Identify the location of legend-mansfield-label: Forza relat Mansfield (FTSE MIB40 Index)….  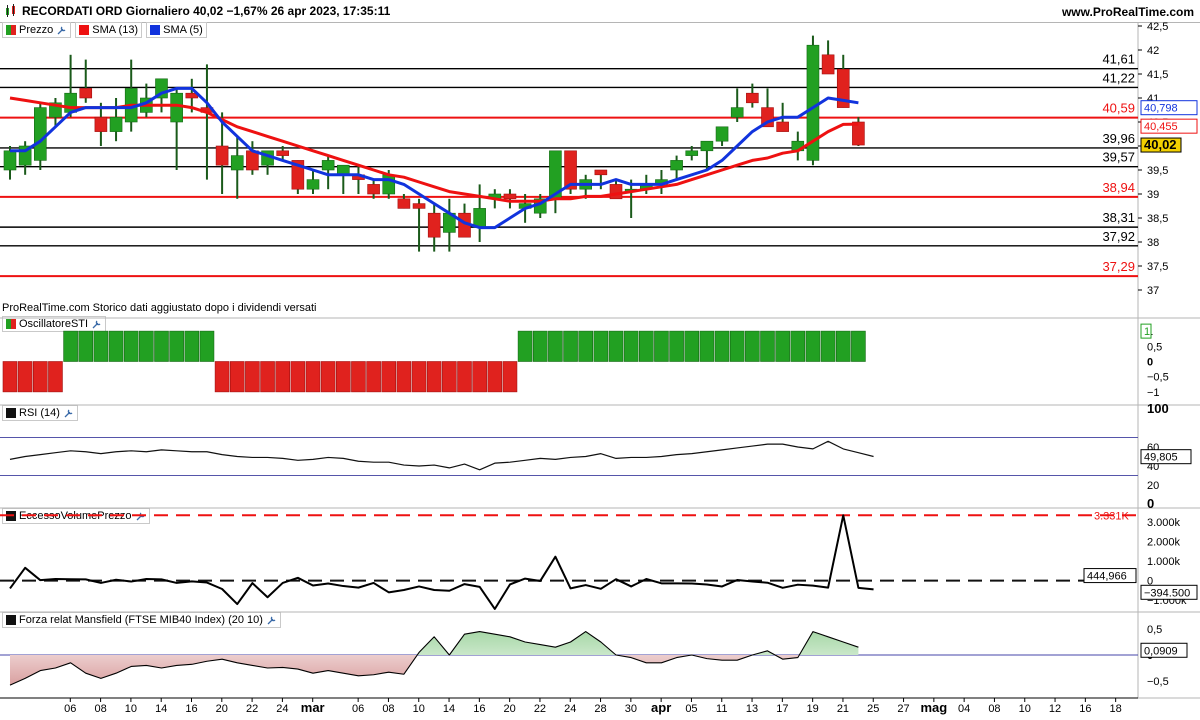
(141, 620).